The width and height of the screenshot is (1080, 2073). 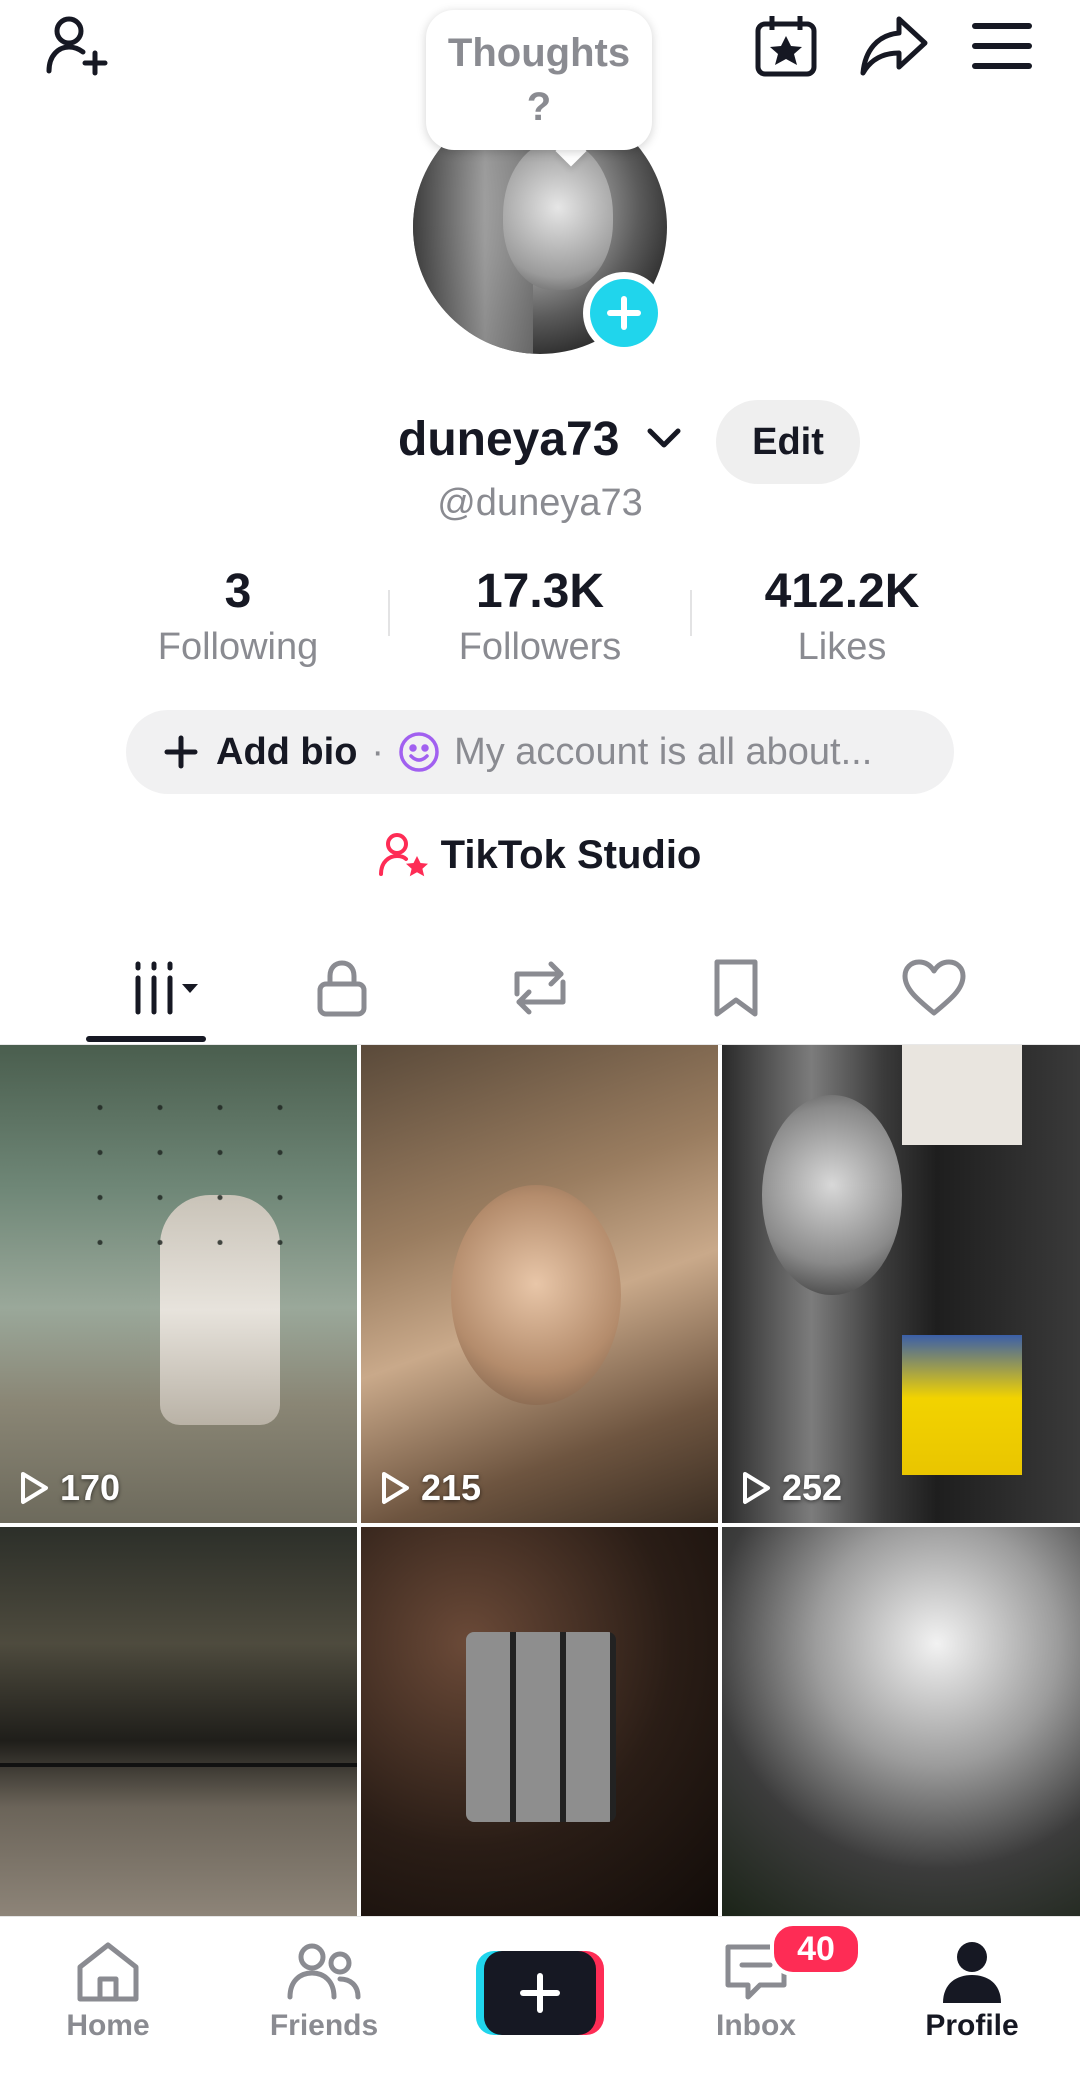 What do you see at coordinates (238, 647) in the screenshot?
I see `stat-label: Following` at bounding box center [238, 647].